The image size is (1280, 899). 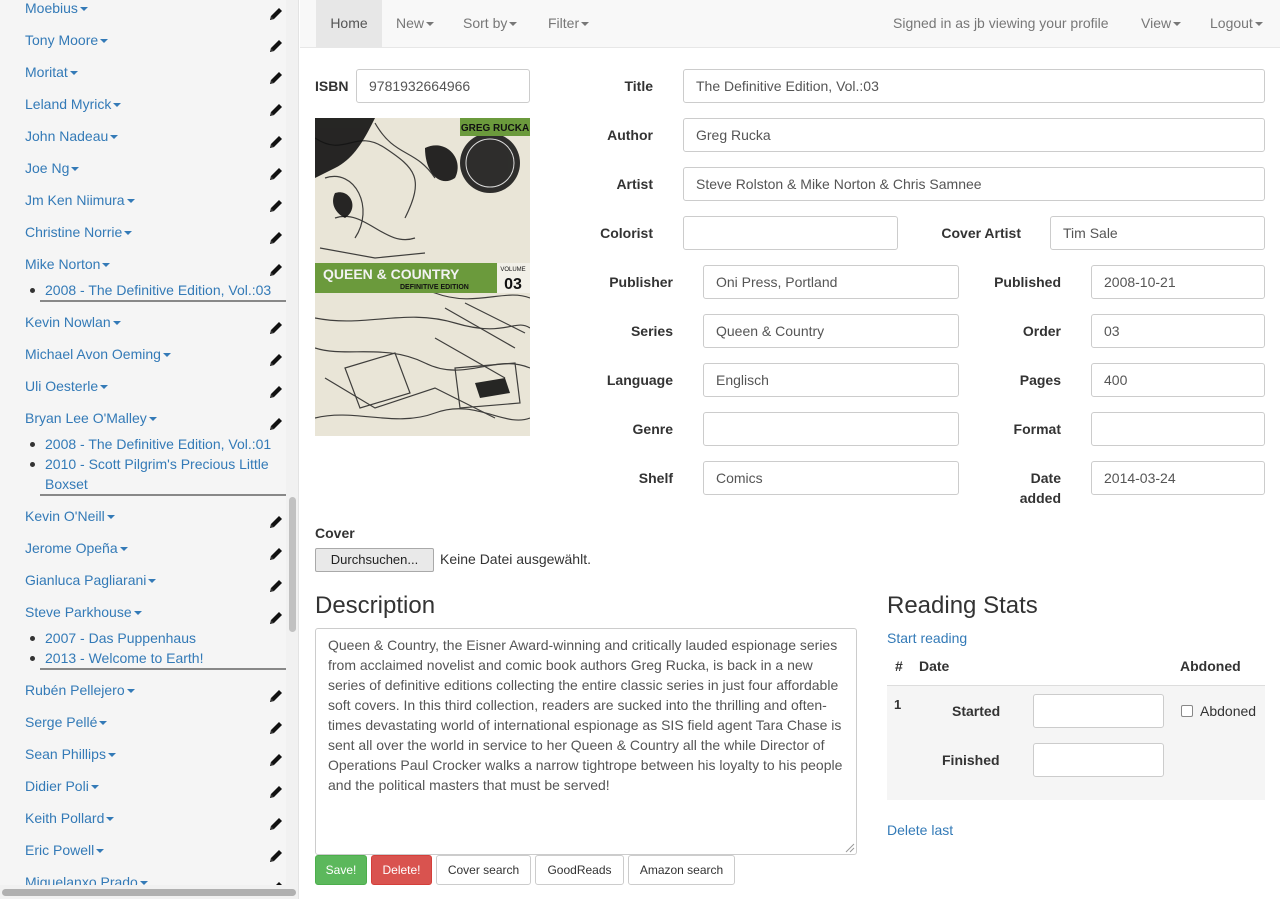 I want to click on author-dropdown-link: Serge Pellé, so click(x=61, y=722).